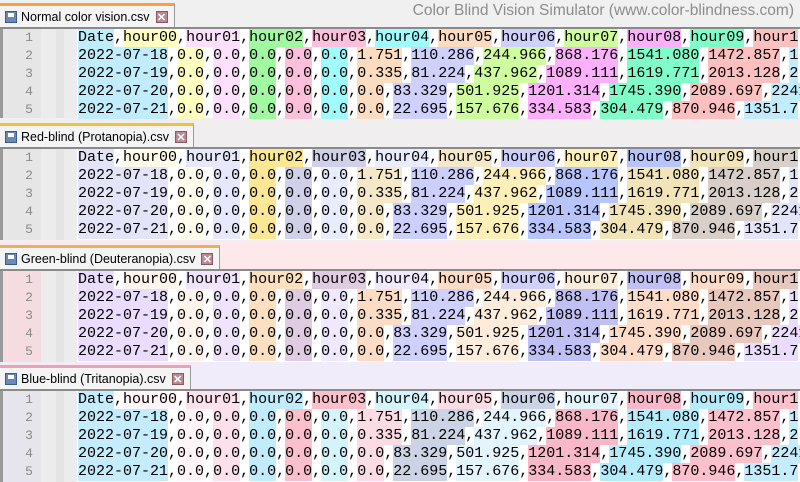 The height and width of the screenshot is (482, 800). I want to click on tab-label: Normal color vision.csv, so click(85, 16).